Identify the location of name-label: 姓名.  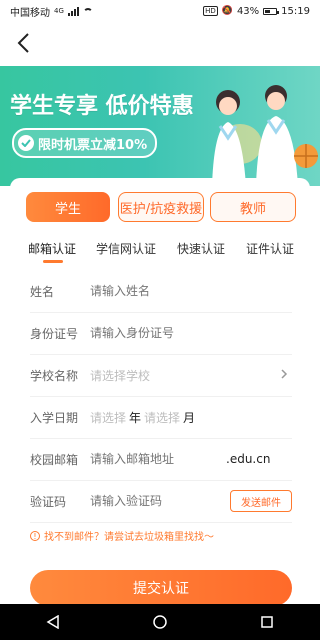
(42, 291).